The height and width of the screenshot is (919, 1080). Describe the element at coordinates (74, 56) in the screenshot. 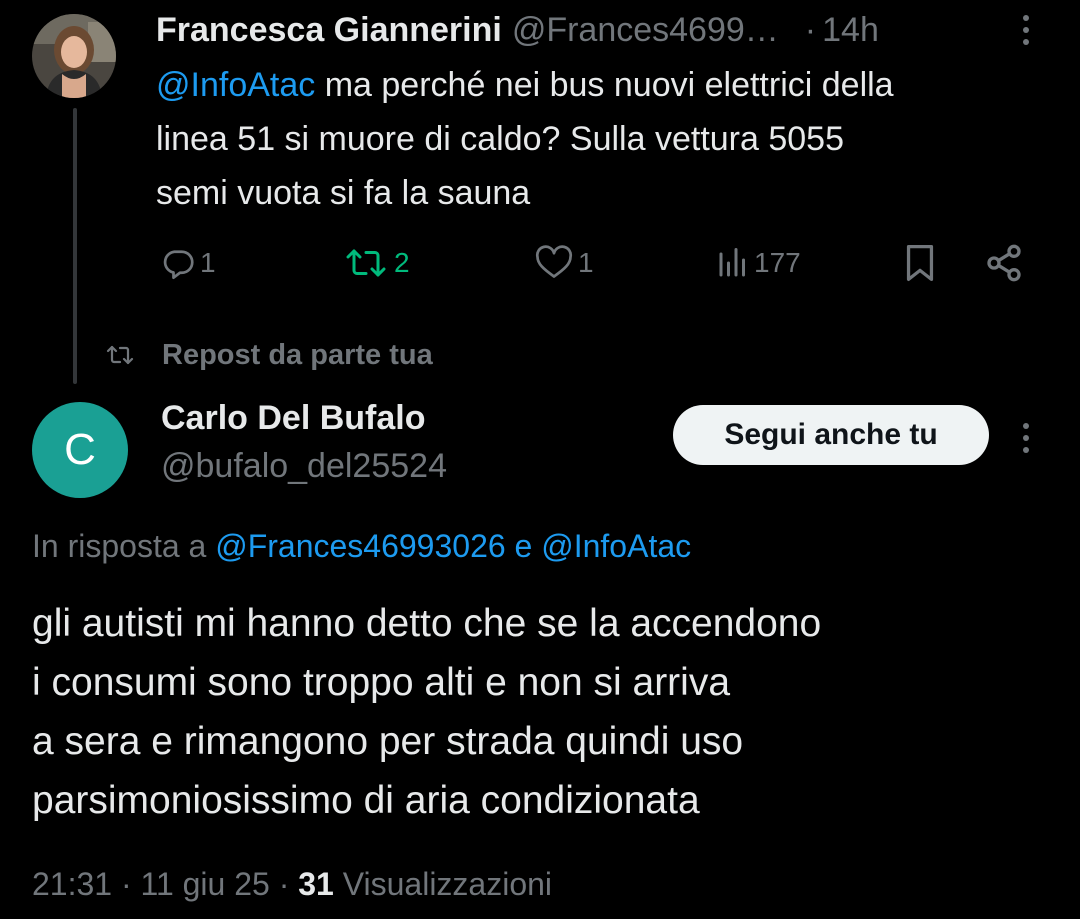

I see `author-avatar` at that location.